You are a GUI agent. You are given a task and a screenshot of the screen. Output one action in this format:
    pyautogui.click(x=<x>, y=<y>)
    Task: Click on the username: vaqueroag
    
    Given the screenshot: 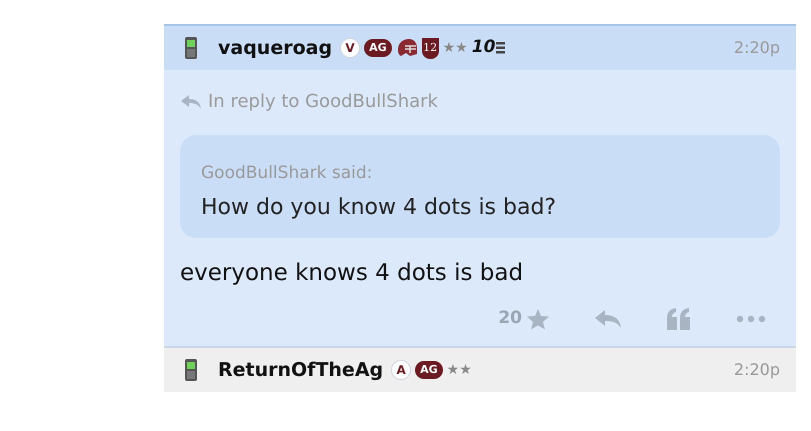 What is the action you would take?
    pyautogui.click(x=275, y=48)
    